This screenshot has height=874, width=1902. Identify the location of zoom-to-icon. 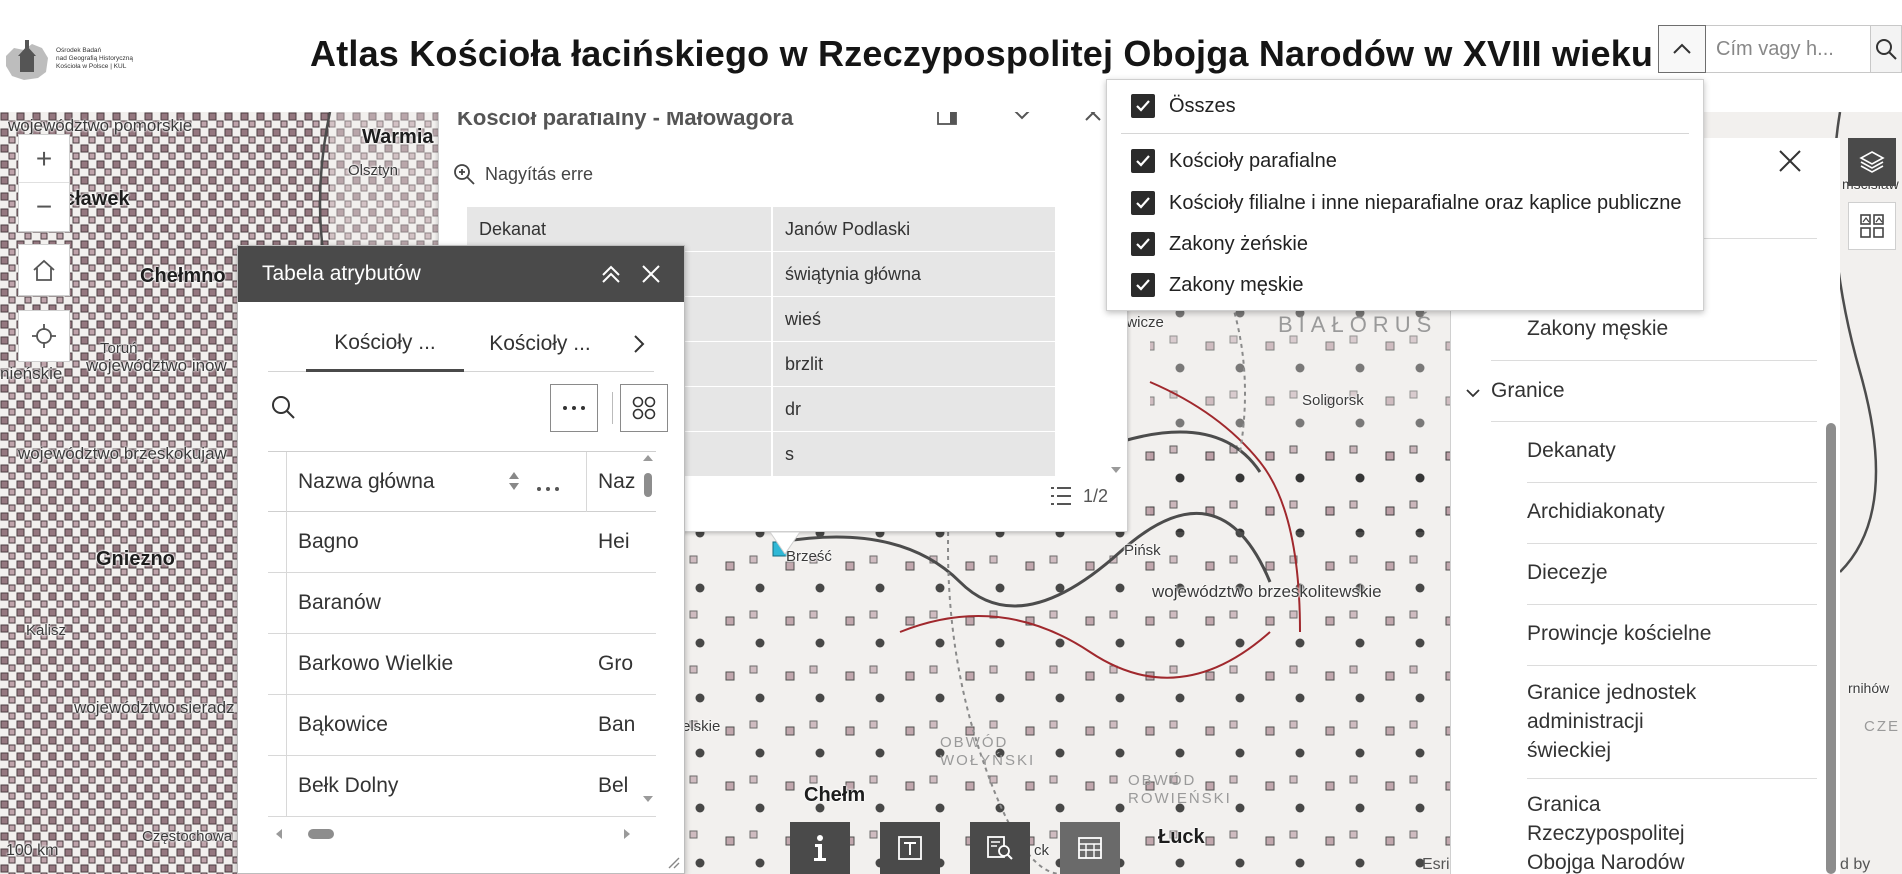
(464, 174).